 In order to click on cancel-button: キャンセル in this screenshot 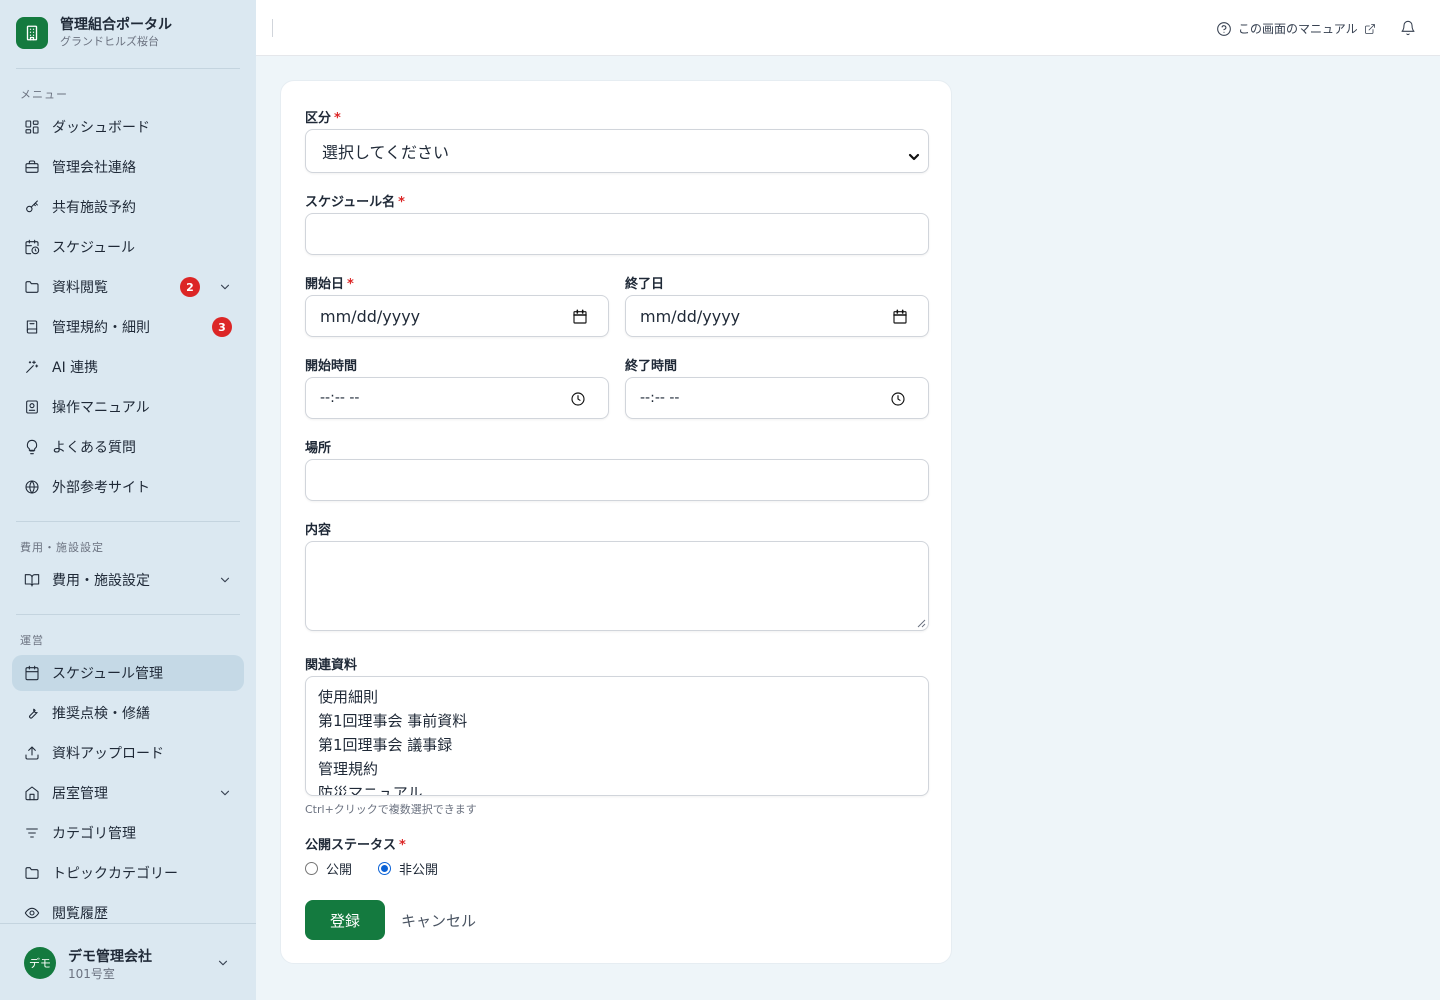, I will do `click(438, 920)`.